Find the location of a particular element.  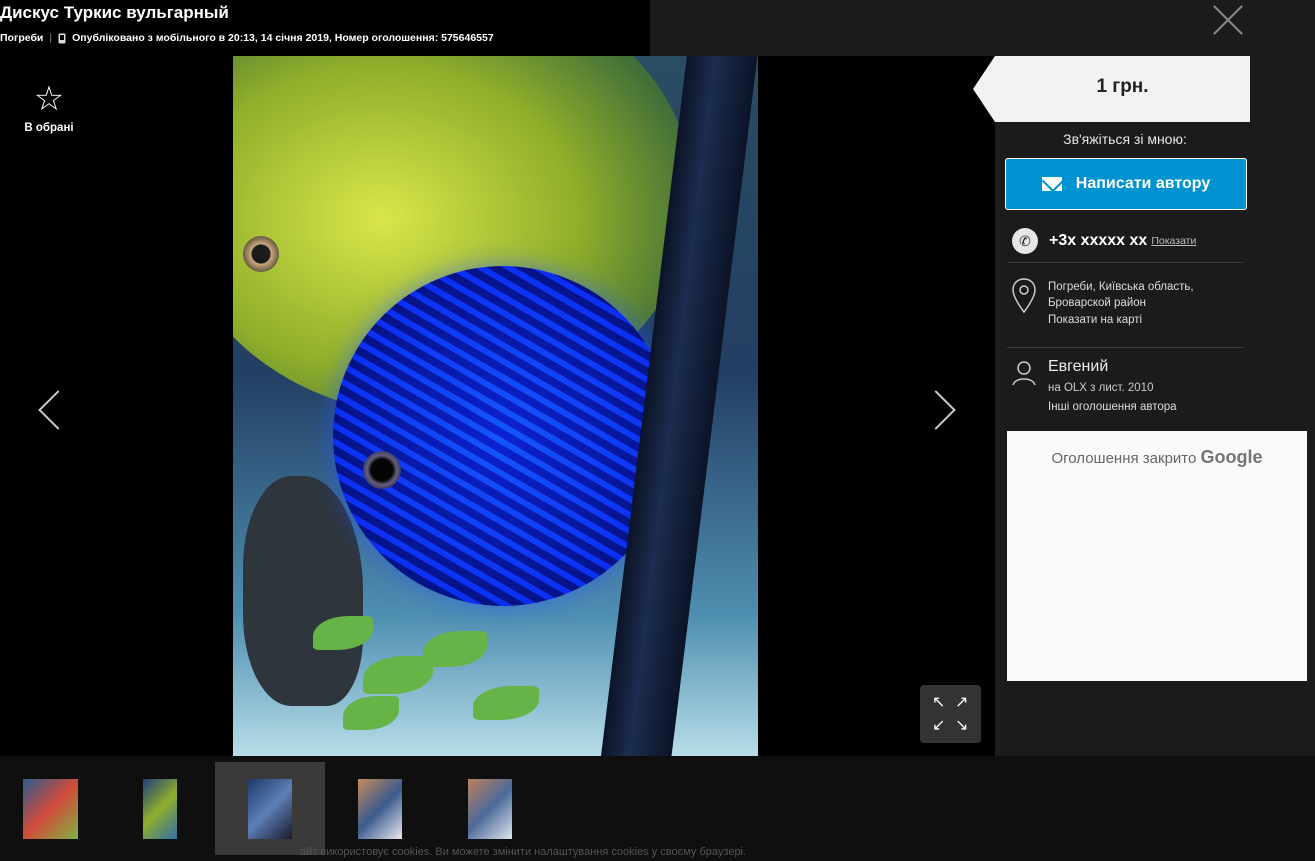

previous-photo-button is located at coordinates (47, 408).